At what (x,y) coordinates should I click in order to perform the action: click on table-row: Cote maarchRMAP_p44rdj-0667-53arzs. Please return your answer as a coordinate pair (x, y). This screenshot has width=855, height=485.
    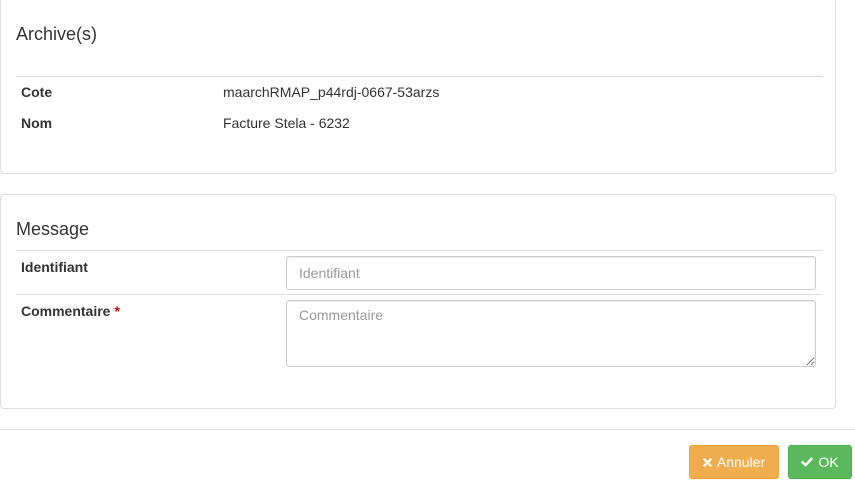
    Looking at the image, I should click on (419, 92).